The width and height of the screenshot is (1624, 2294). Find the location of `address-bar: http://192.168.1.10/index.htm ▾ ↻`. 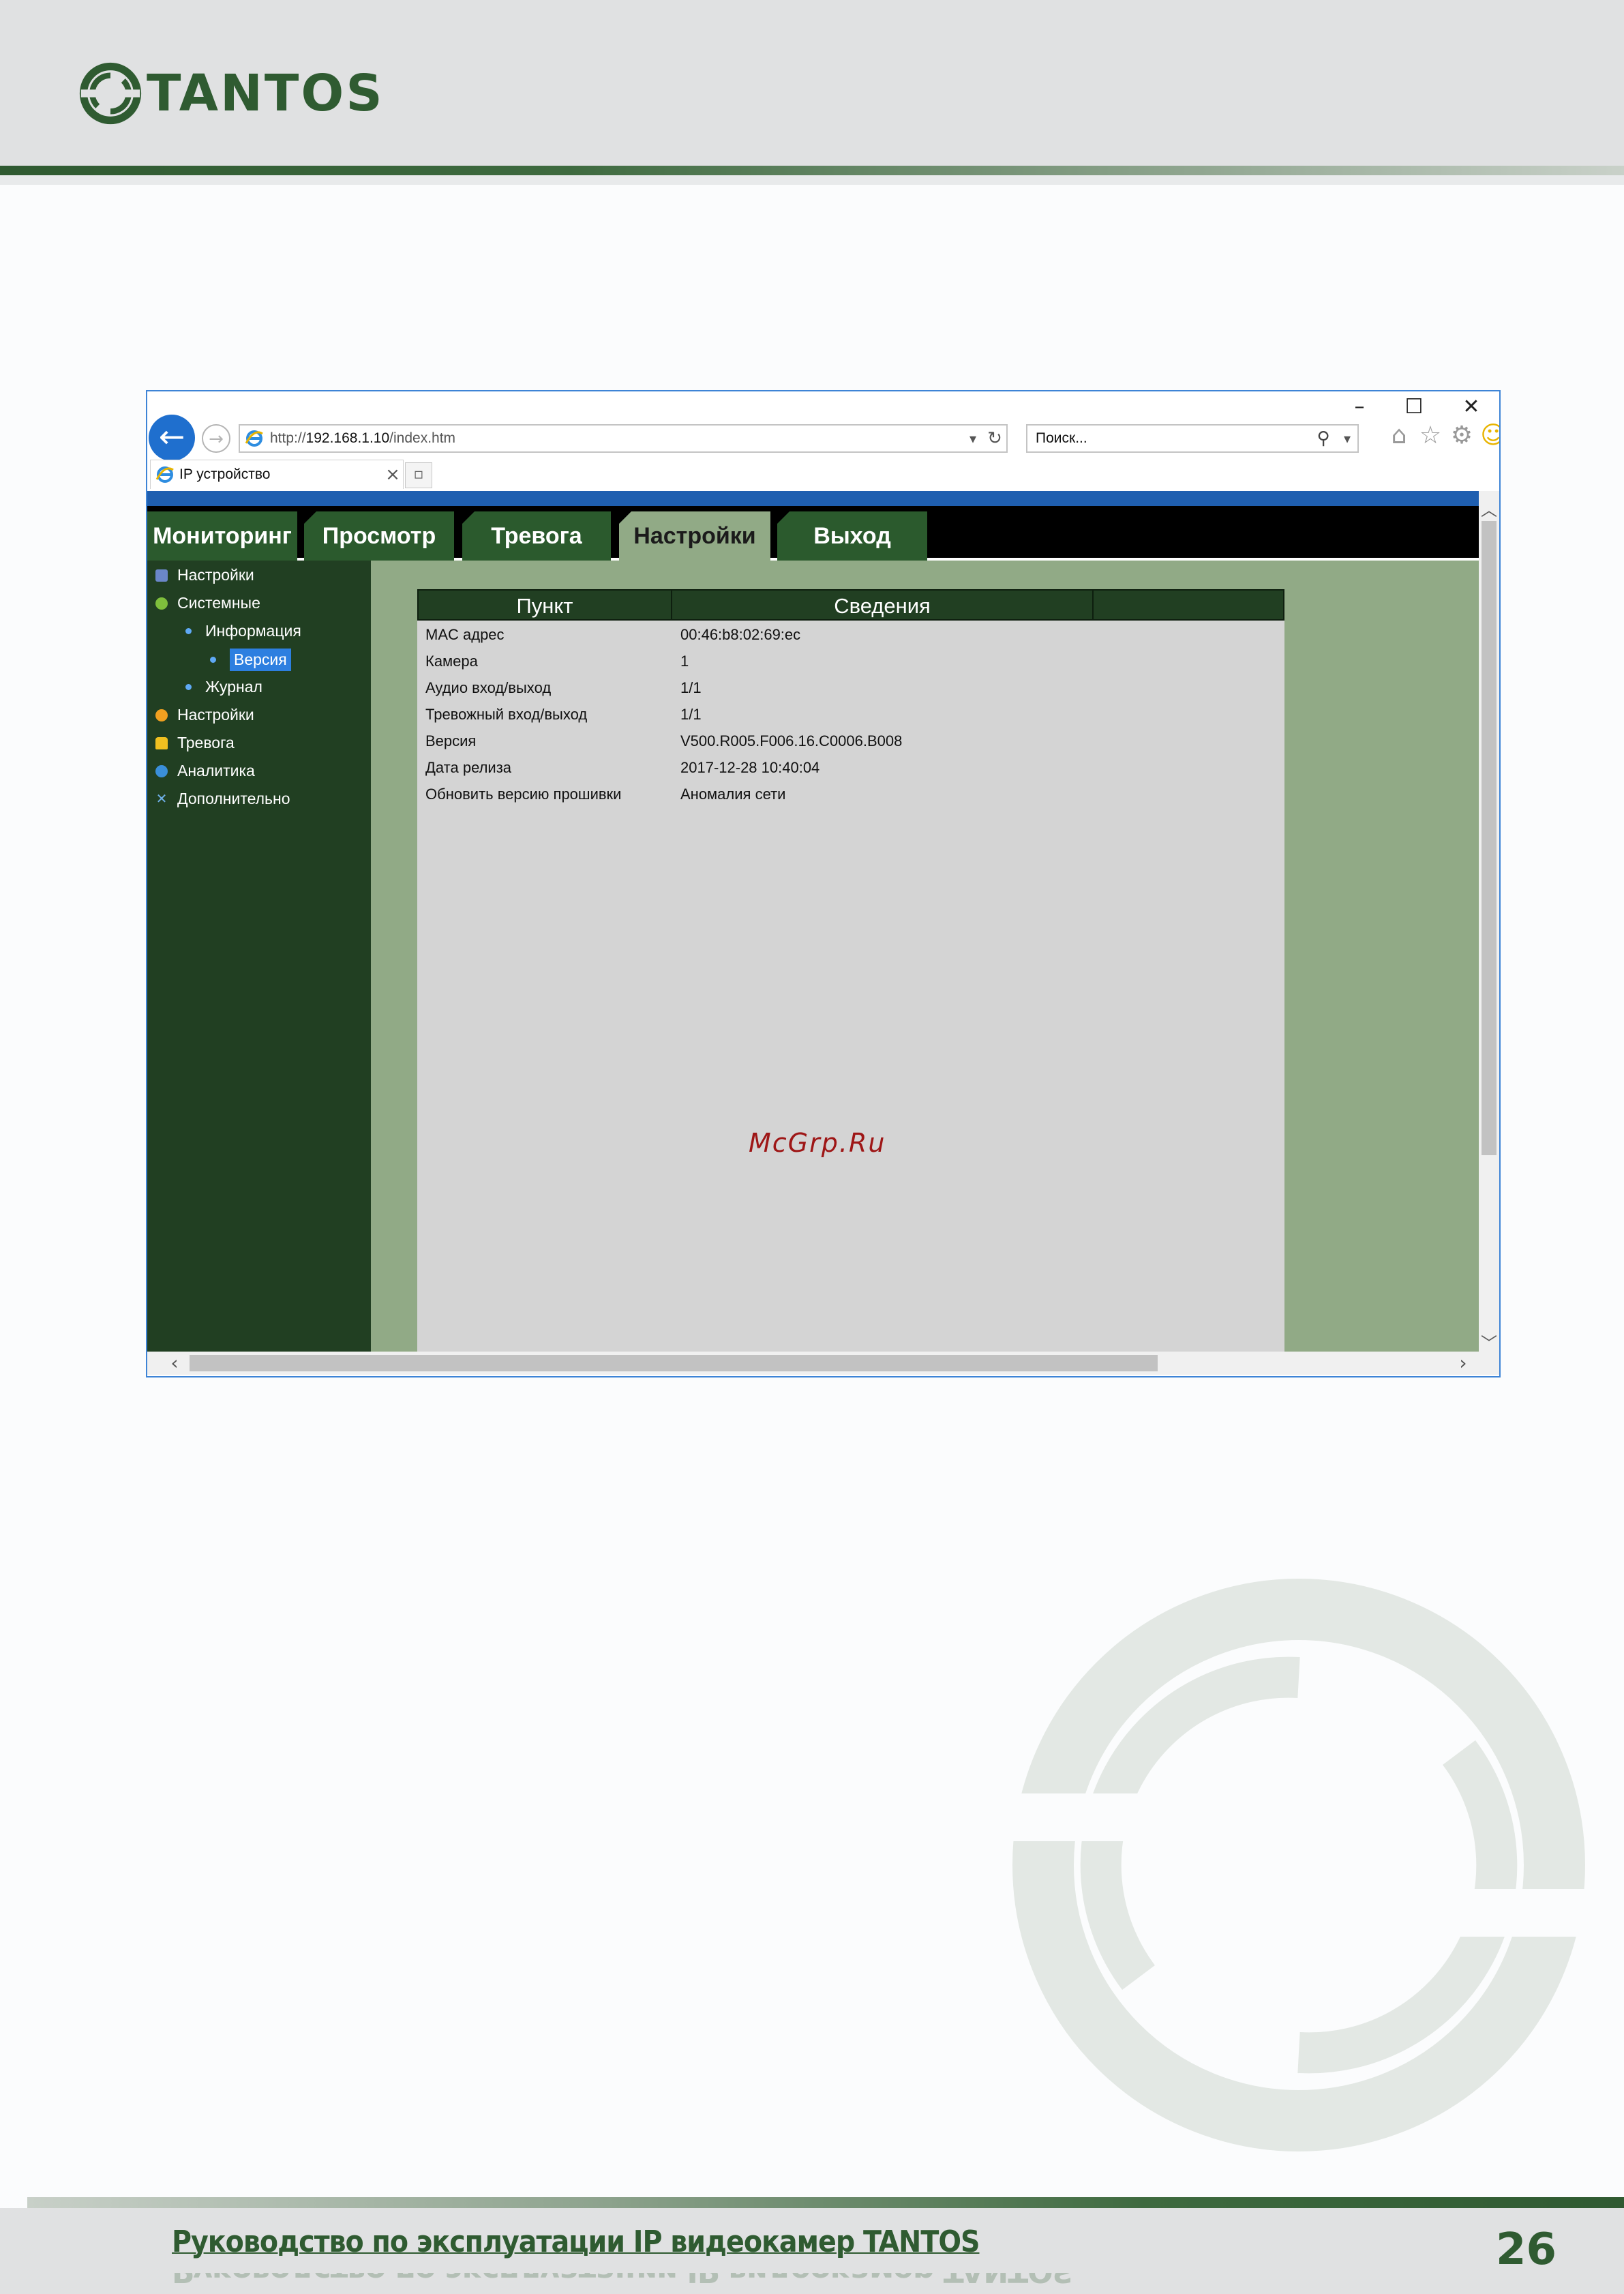

address-bar: http://192.168.1.10/index.htm ▾ ↻ is located at coordinates (623, 438).